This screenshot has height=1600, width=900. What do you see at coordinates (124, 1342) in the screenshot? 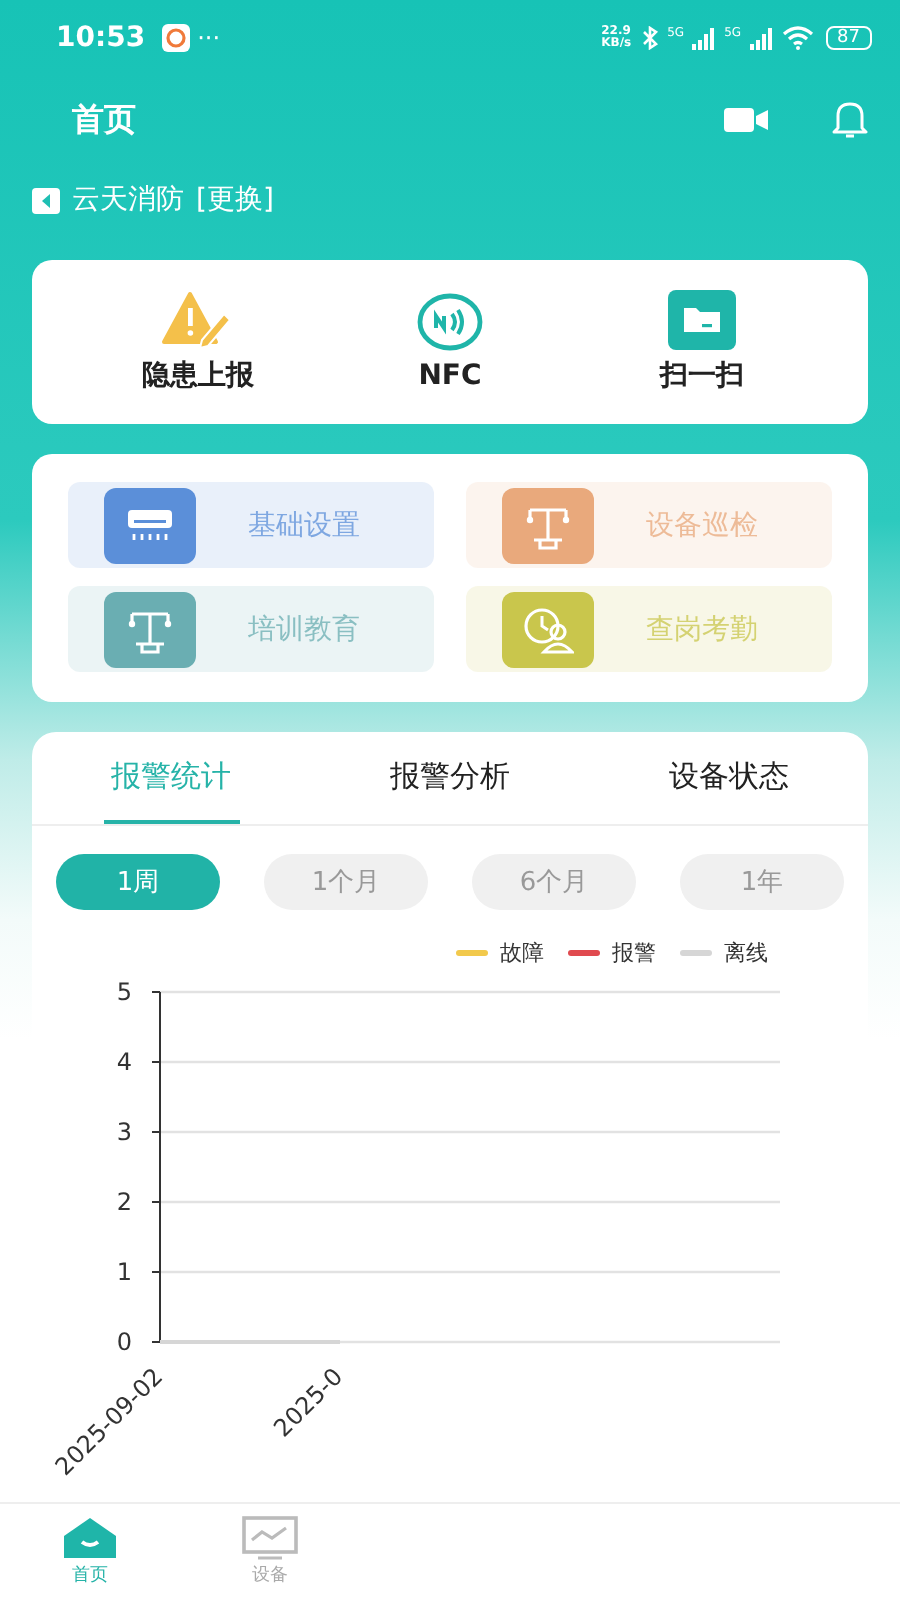
I see `y-tick-label: 0` at bounding box center [124, 1342].